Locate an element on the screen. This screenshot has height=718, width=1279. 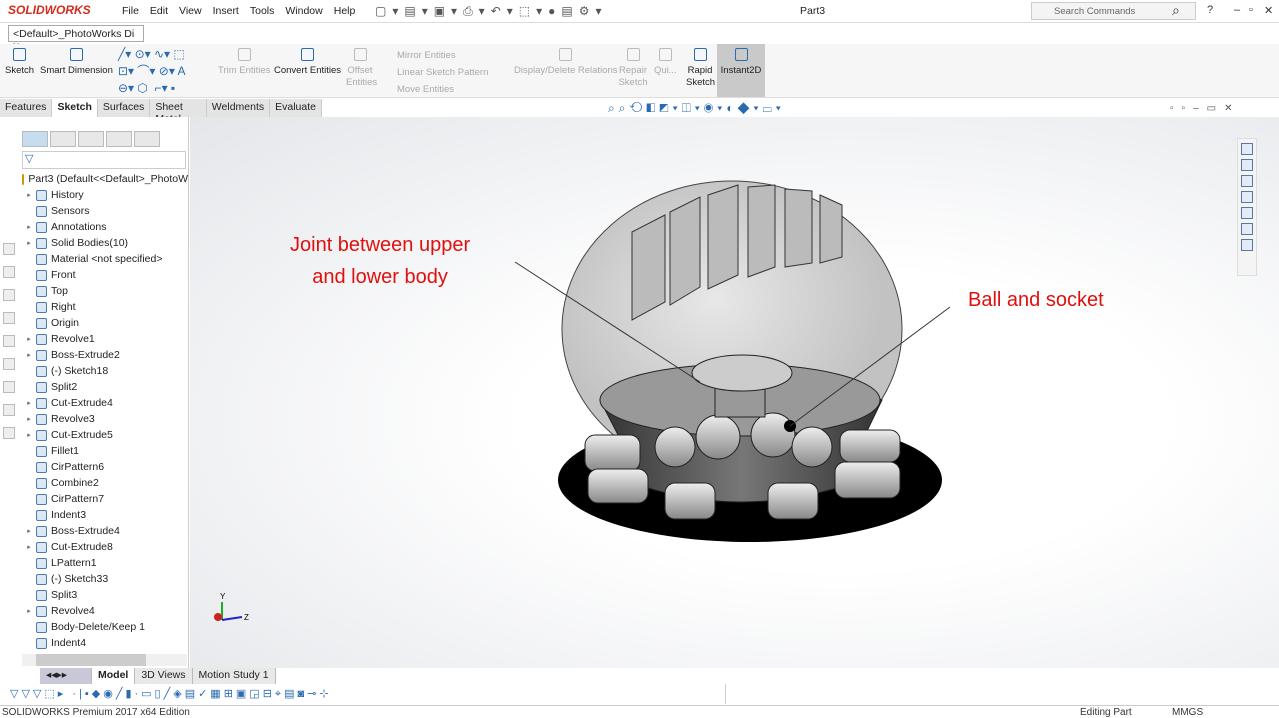
tree-item: Front is located at coordinates (105, 275).